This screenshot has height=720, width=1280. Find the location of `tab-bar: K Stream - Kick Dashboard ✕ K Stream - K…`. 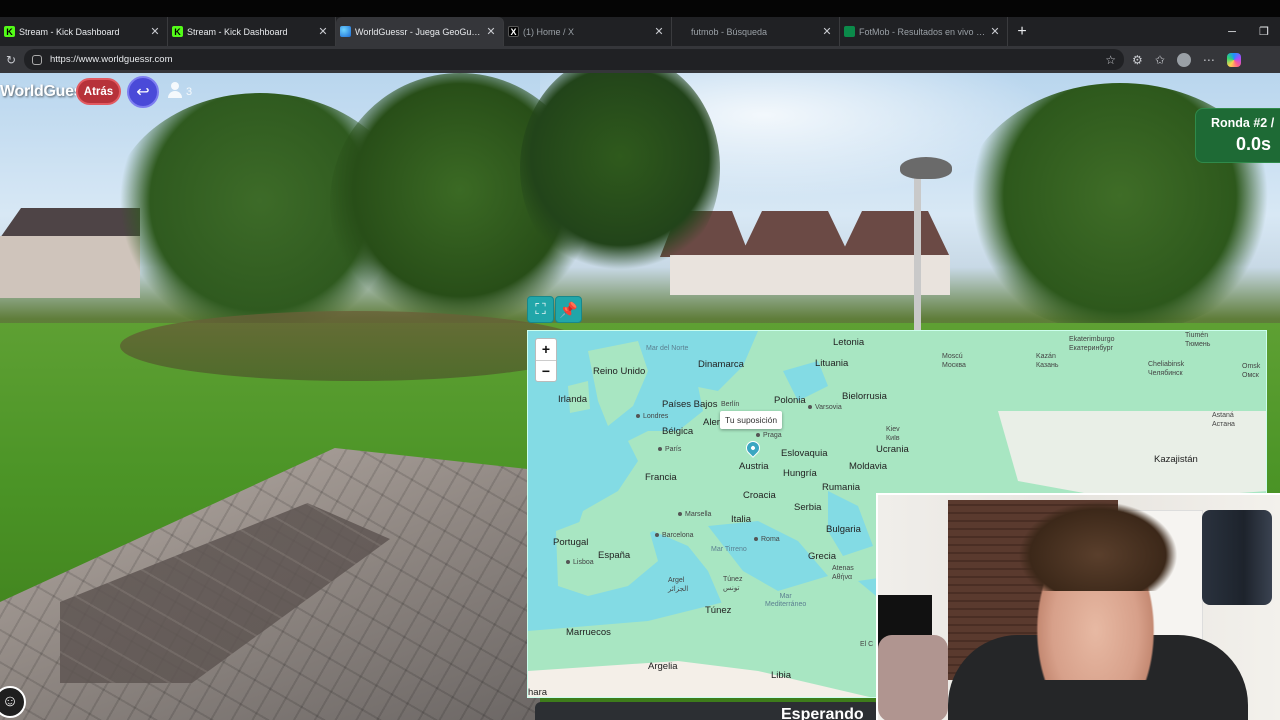

tab-bar: K Stream - Kick Dashboard ✕ K Stream - K… is located at coordinates (640, 31).